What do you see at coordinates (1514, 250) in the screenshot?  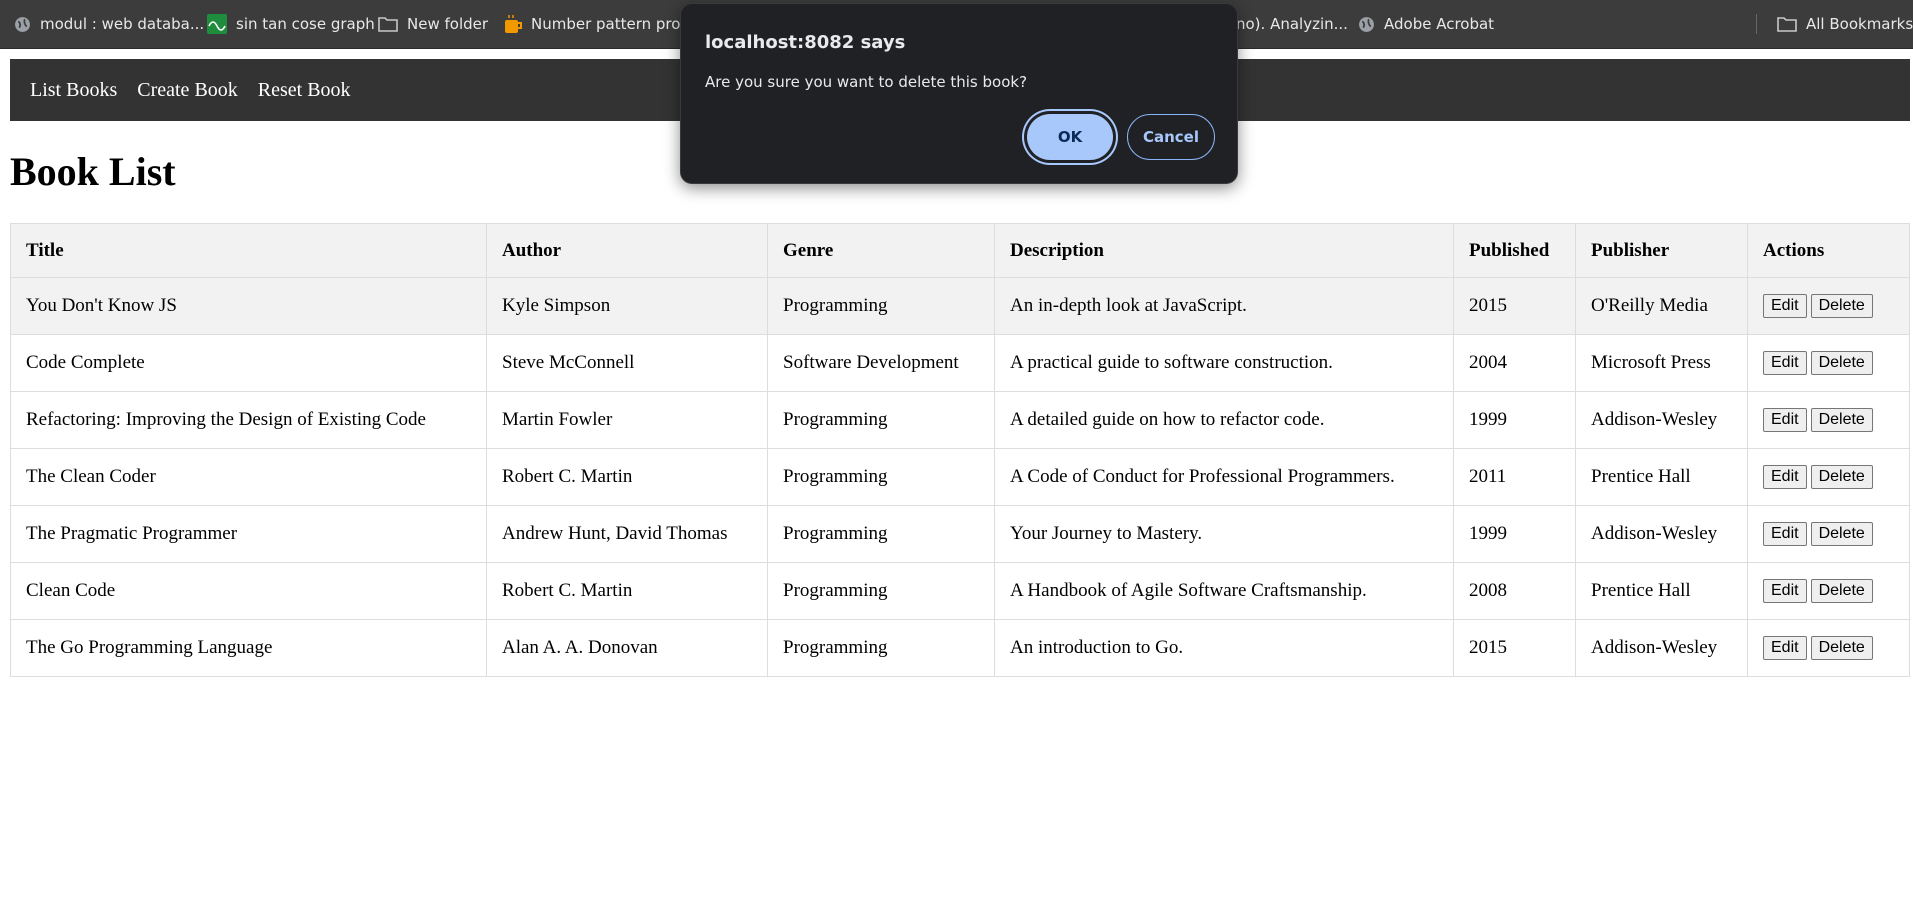 I see `header-published: Published` at bounding box center [1514, 250].